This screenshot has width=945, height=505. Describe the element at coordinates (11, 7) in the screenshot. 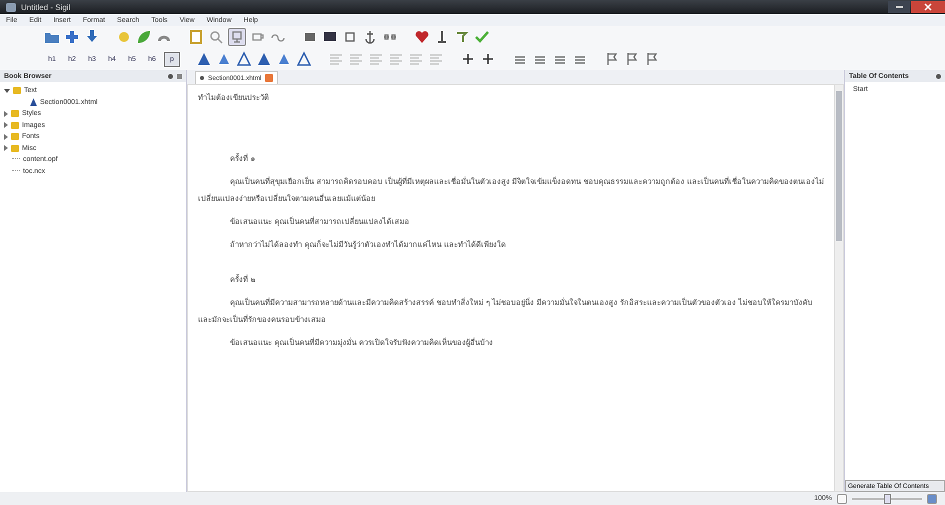

I see `app-logo-icon` at that location.